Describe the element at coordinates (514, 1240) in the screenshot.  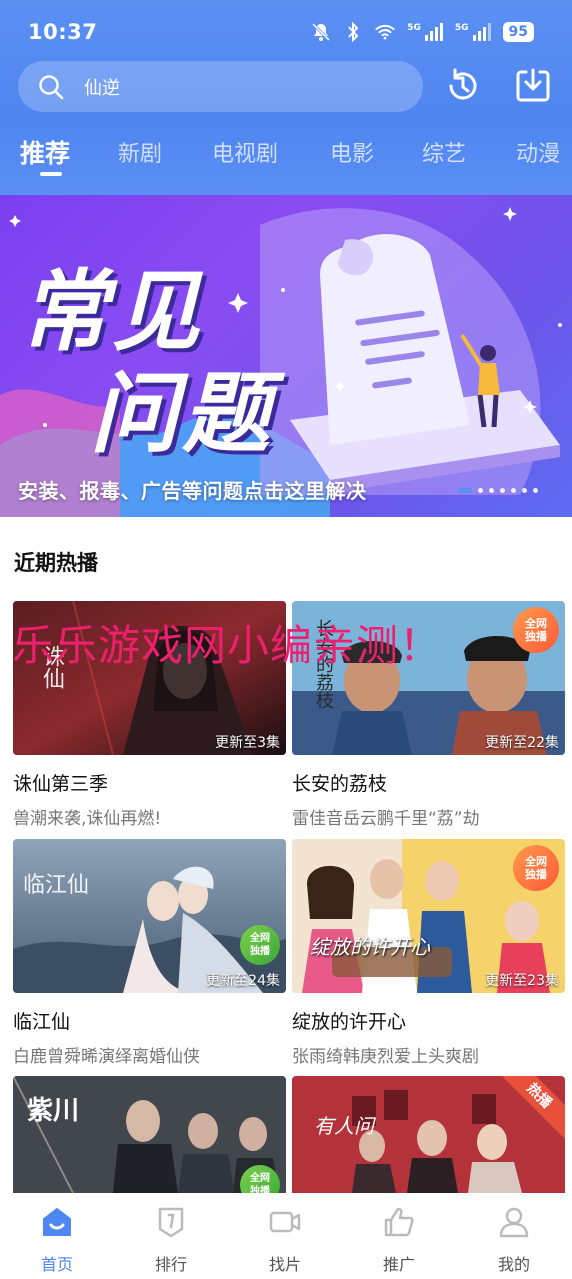
I see `nav-profile: 我的` at that location.